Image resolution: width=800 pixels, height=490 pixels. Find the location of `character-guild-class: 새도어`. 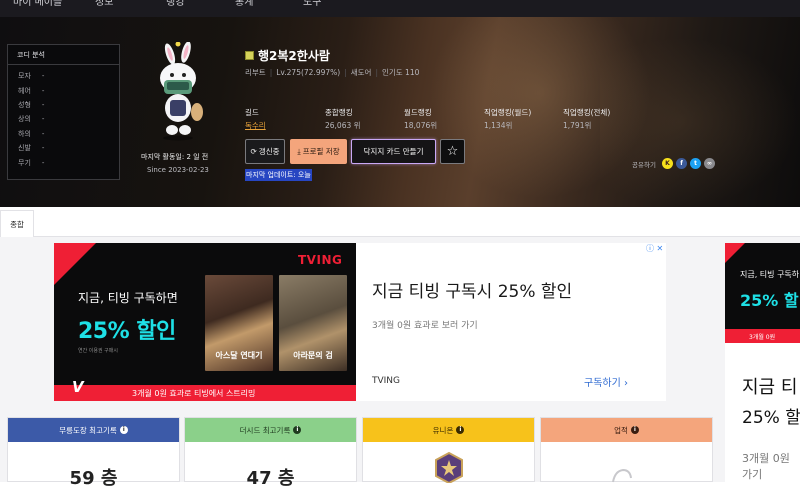

character-guild-class: 새도어 is located at coordinates (361, 72).